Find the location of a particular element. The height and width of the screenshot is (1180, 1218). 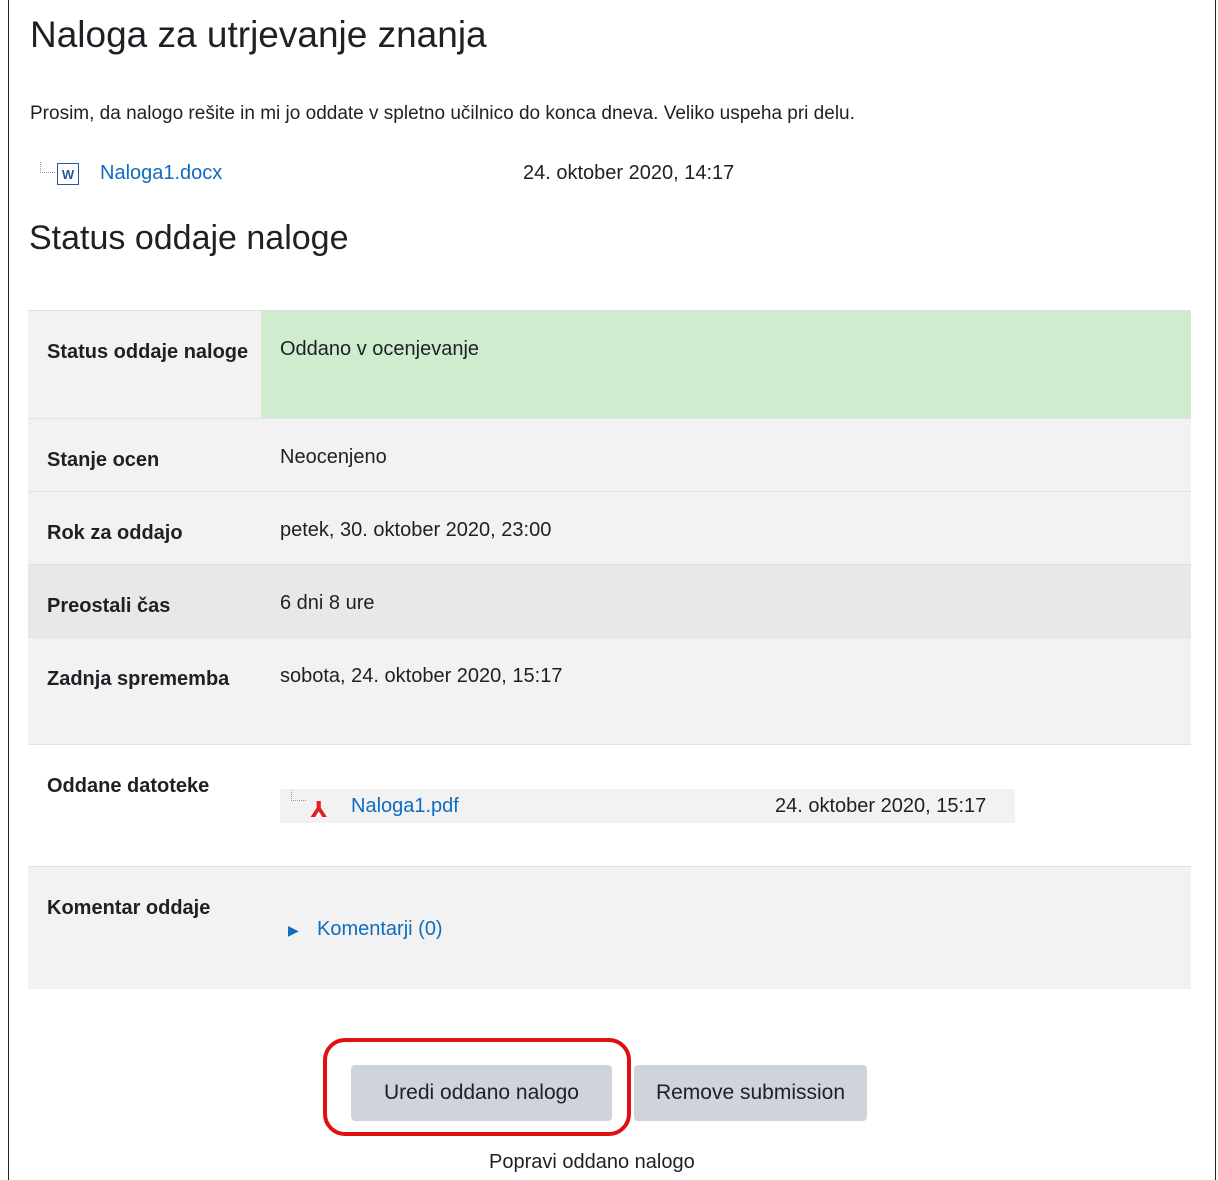

submission-status-value: Oddano v ocenjevanje is located at coordinates (726, 364).